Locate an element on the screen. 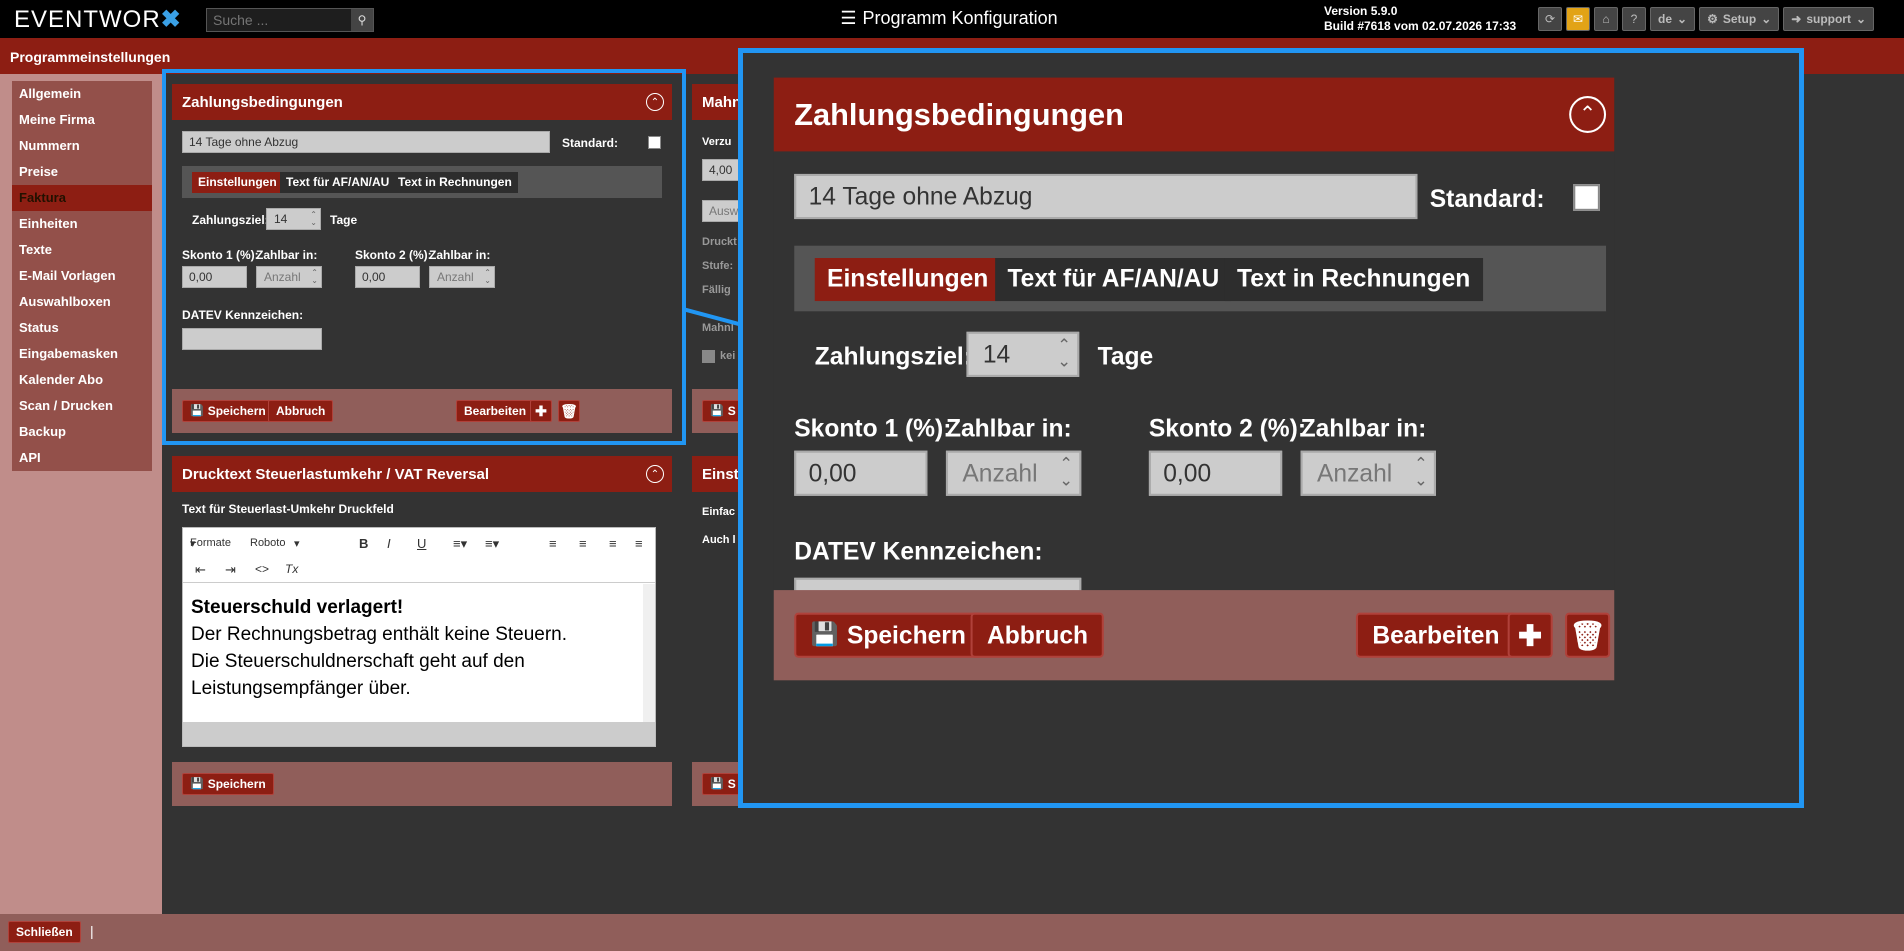 Image resolution: width=1904 pixels, height=951 pixels. sidebar-item-scan-drucken: Scan / Drucken is located at coordinates (82, 406).